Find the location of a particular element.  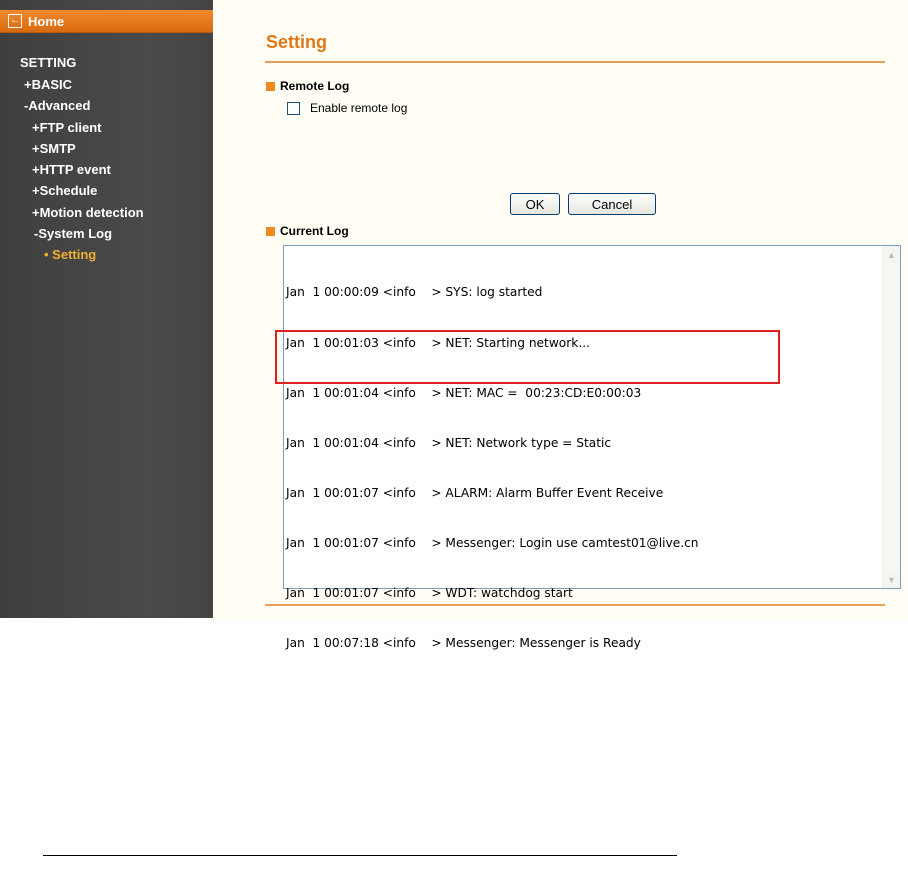

enable-remote-log-checkbox is located at coordinates (293, 108).